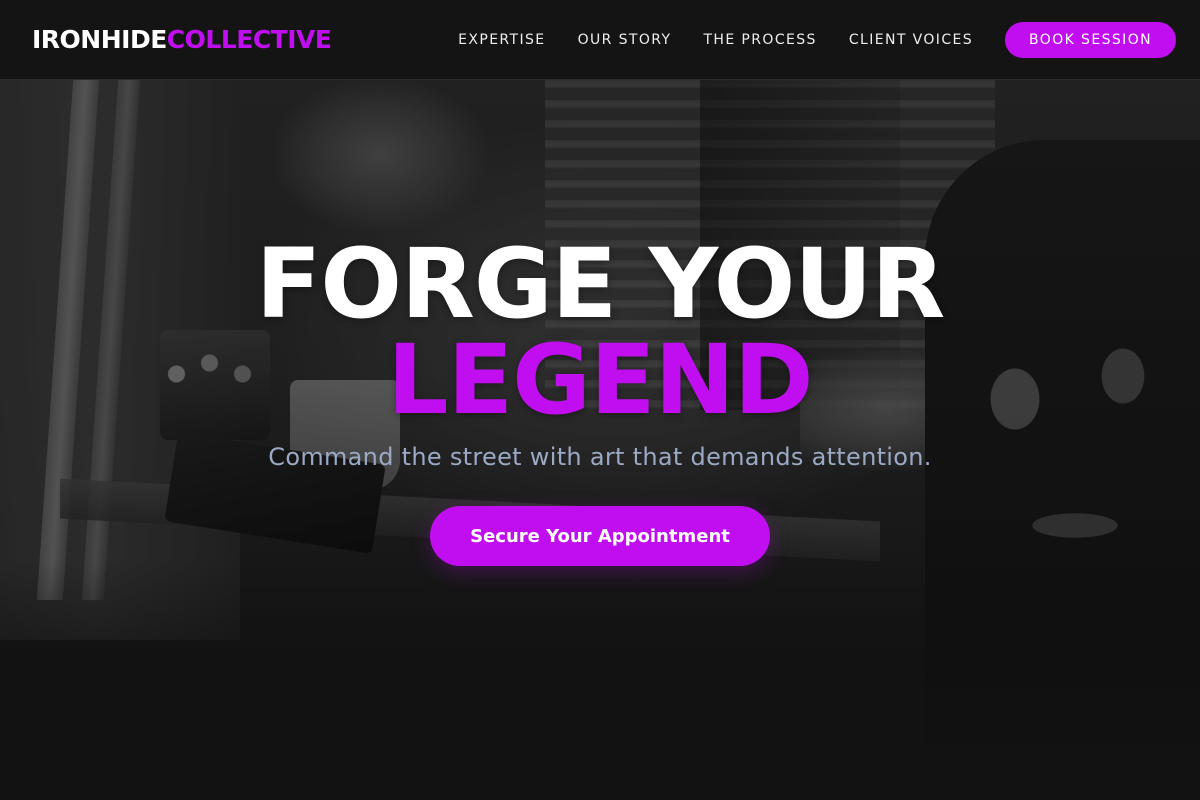  What do you see at coordinates (625, 40) in the screenshot?
I see `nav-link-our-story: OUR STORY` at bounding box center [625, 40].